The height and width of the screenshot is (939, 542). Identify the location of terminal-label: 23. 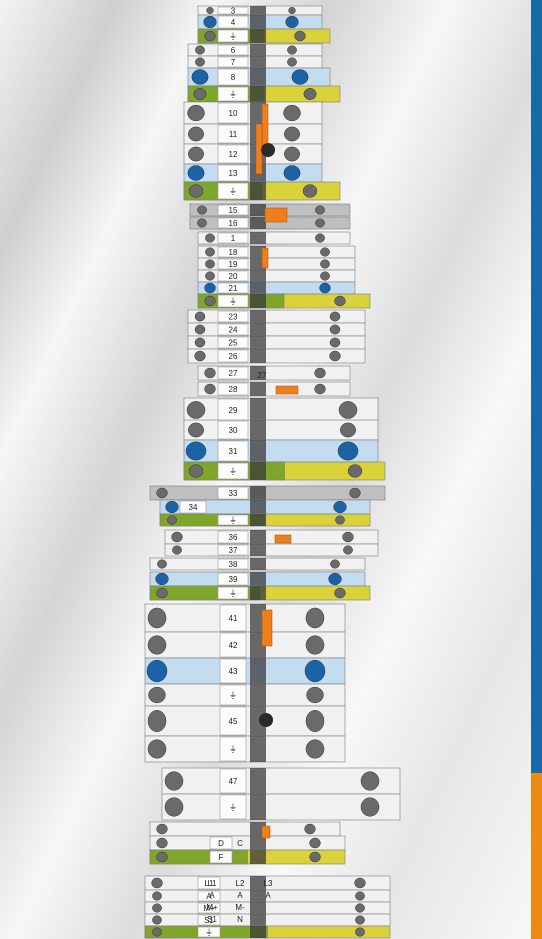
(233, 317).